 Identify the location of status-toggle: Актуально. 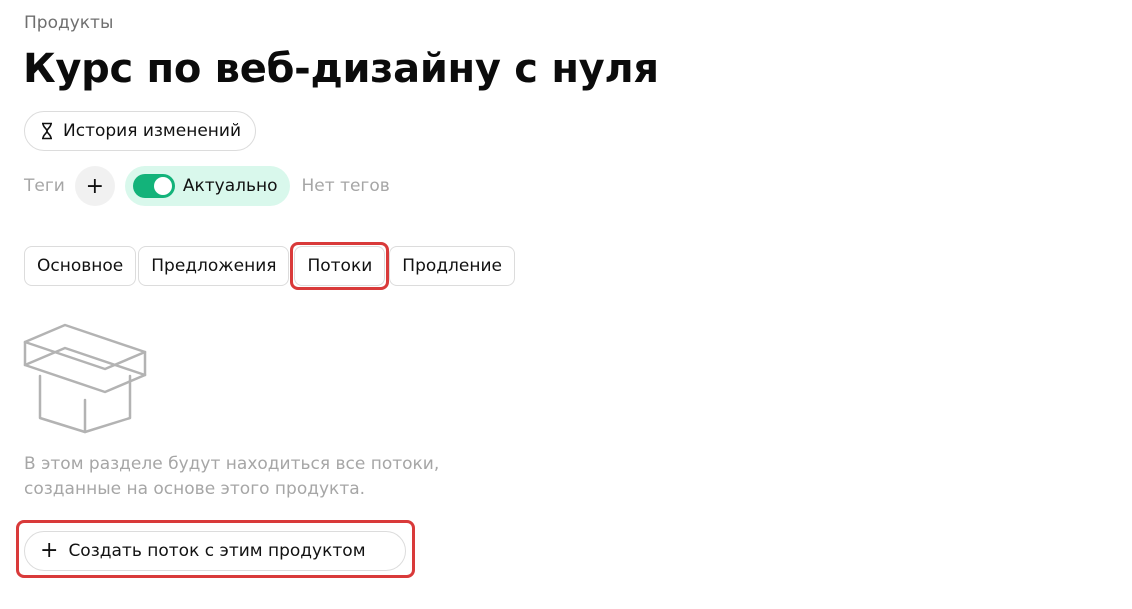
(207, 186).